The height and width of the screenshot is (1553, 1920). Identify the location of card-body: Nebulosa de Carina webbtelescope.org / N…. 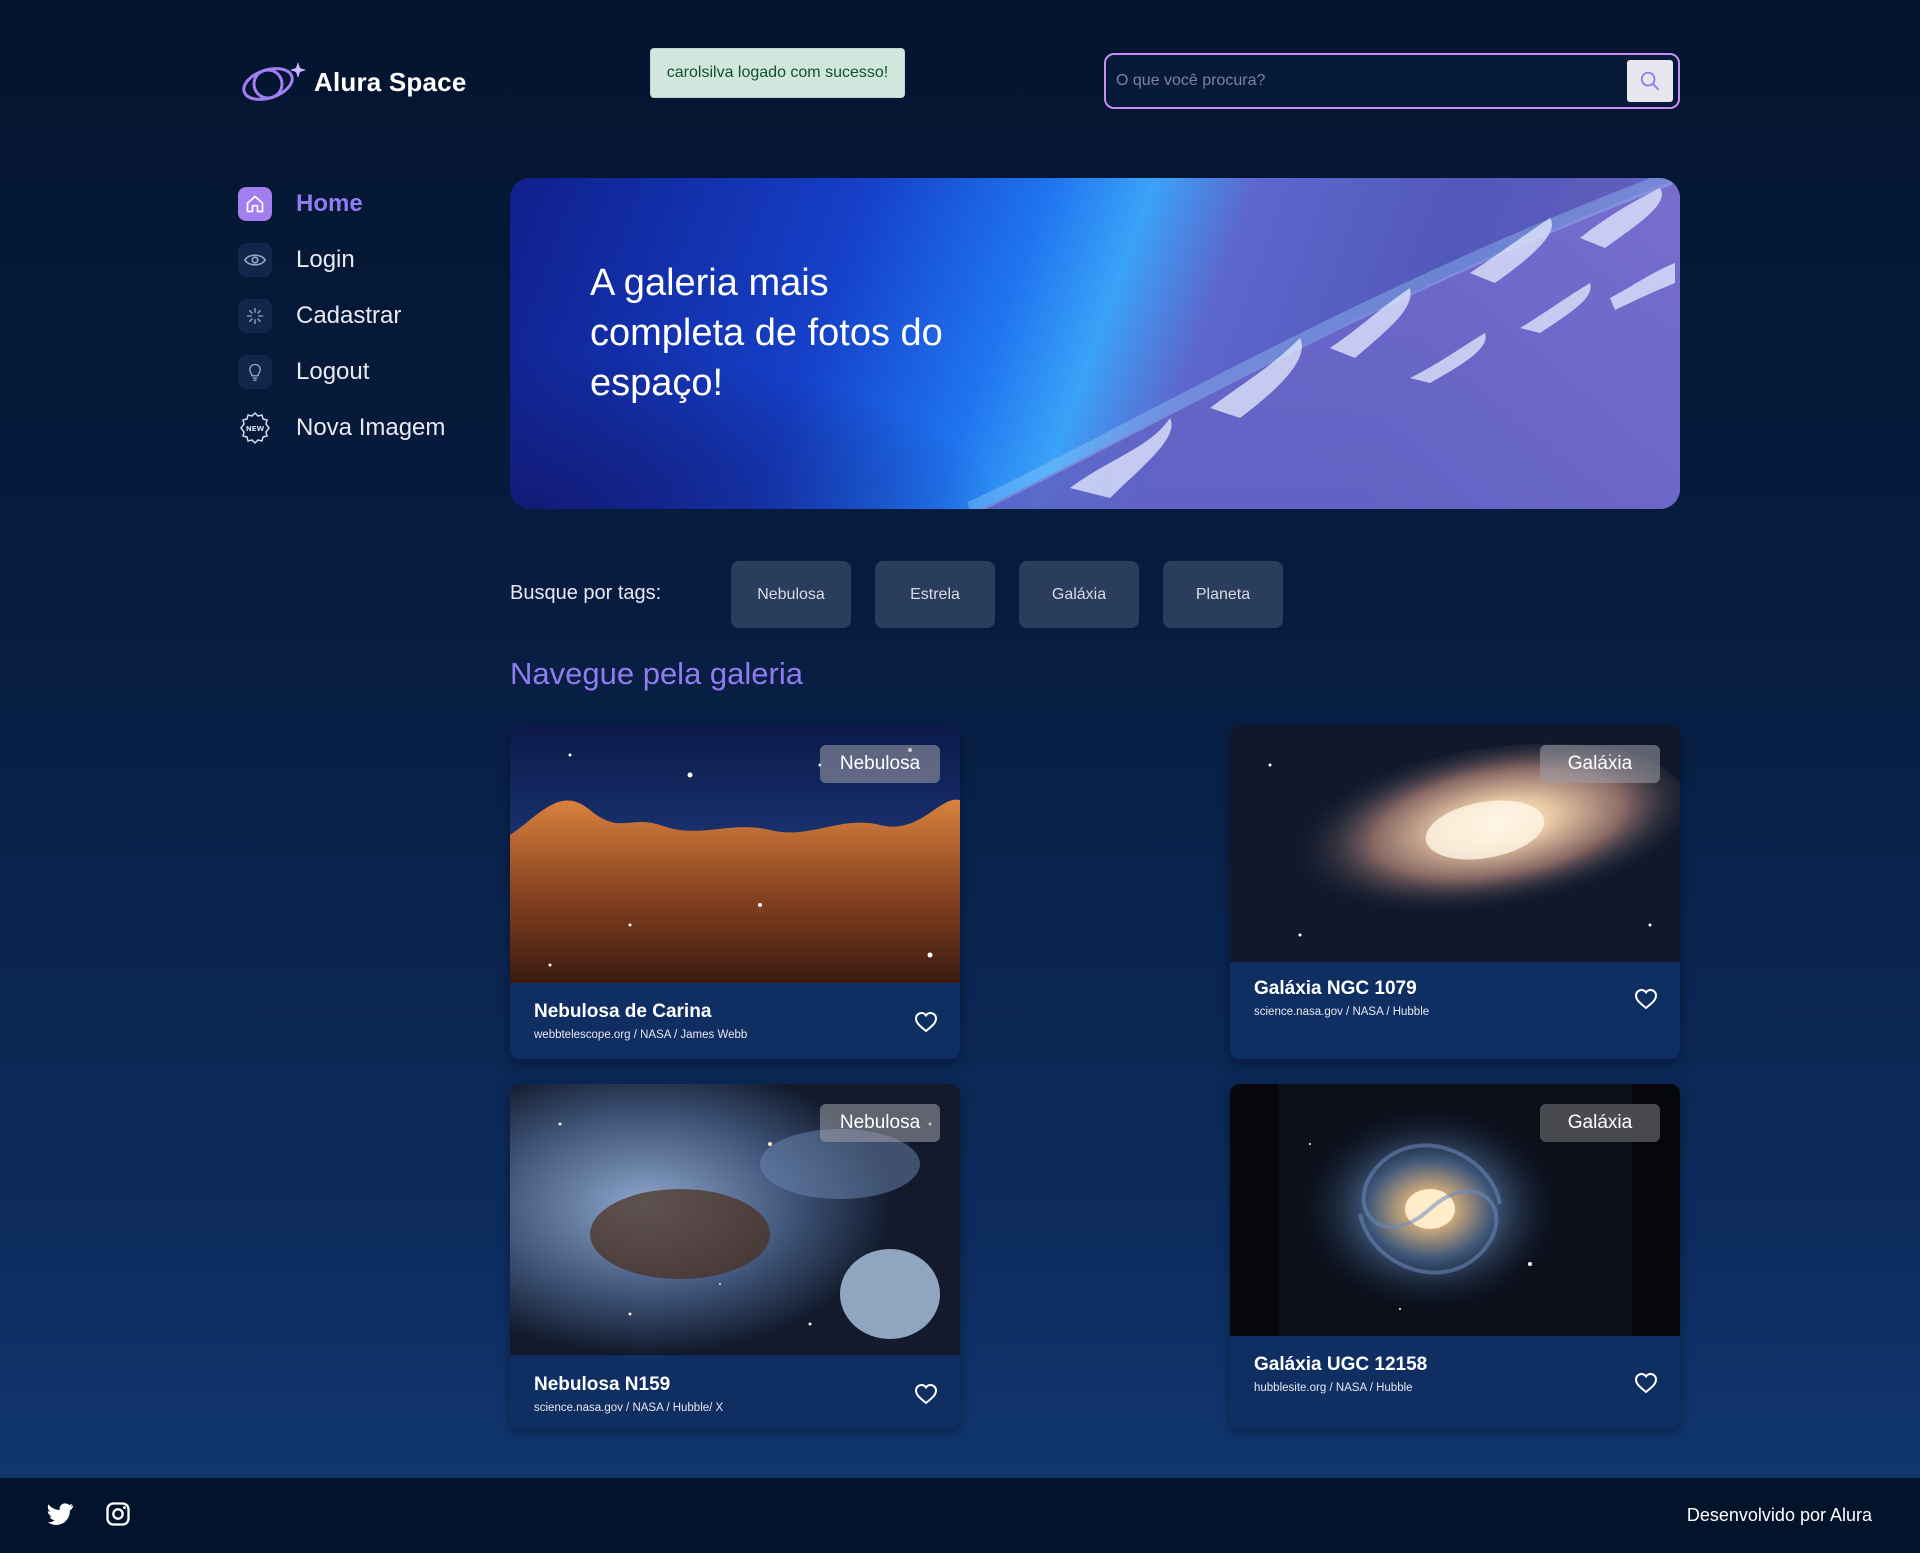
(735, 1021).